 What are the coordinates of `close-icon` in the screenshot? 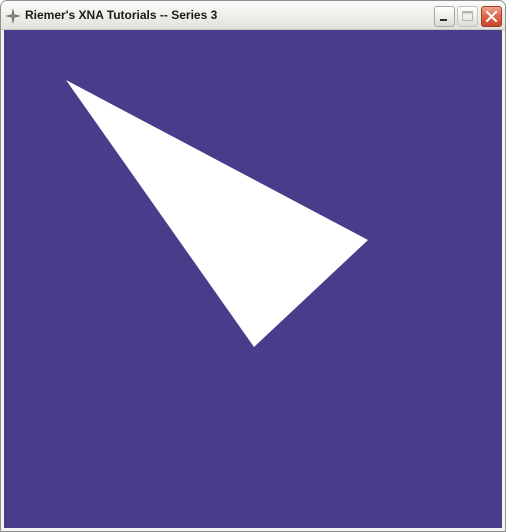 It's located at (491, 16).